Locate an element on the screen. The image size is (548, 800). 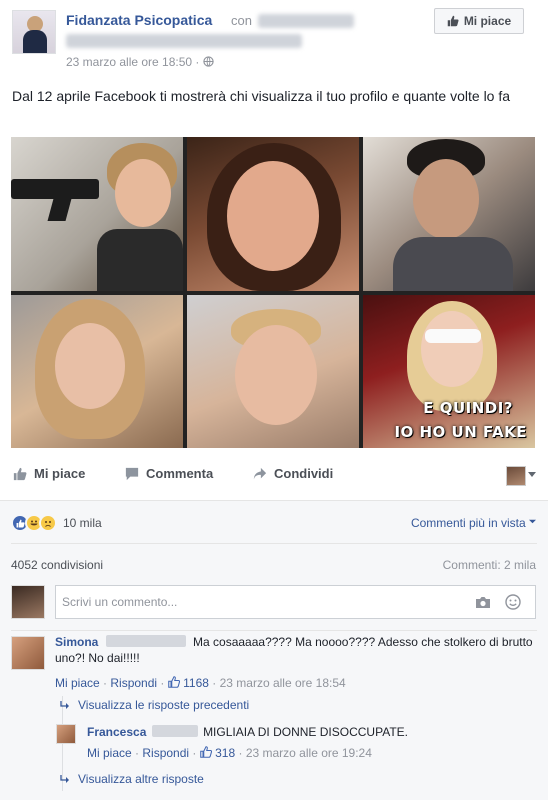
post-action-bar: Mi piace Commenta Condividi is located at coordinates (274, 479).